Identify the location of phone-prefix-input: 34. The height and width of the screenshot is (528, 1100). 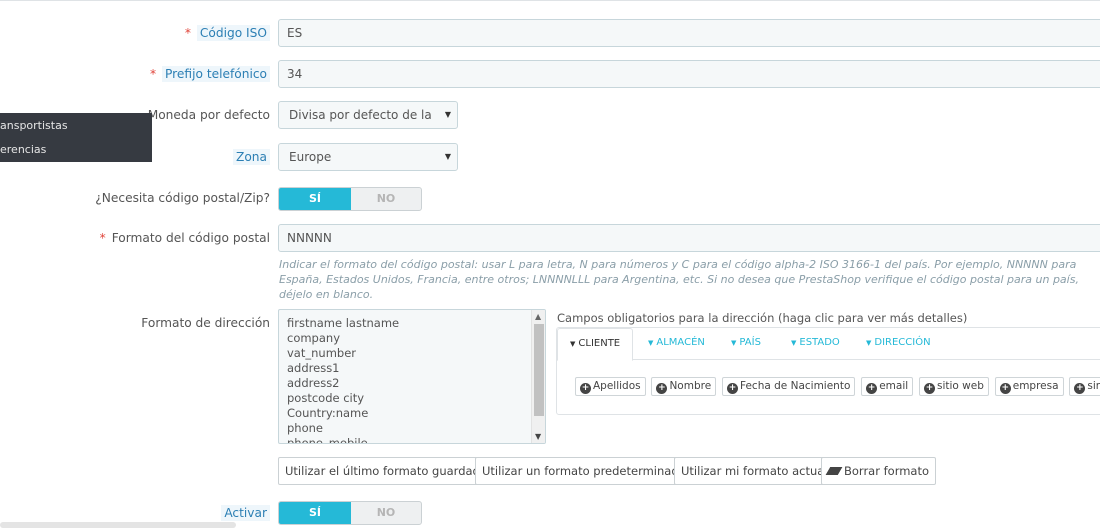
(689, 74).